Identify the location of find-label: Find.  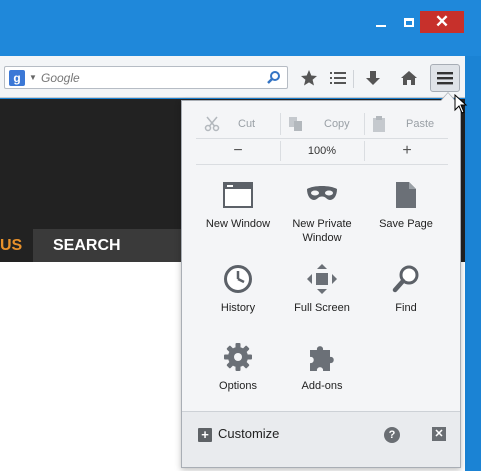
(406, 308).